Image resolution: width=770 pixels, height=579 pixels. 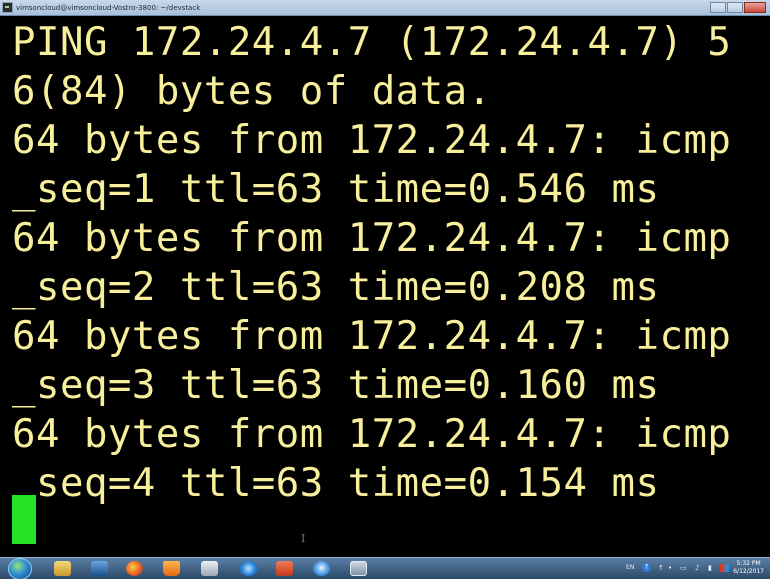 What do you see at coordinates (646, 567) in the screenshot?
I see `help-icon: ?` at bounding box center [646, 567].